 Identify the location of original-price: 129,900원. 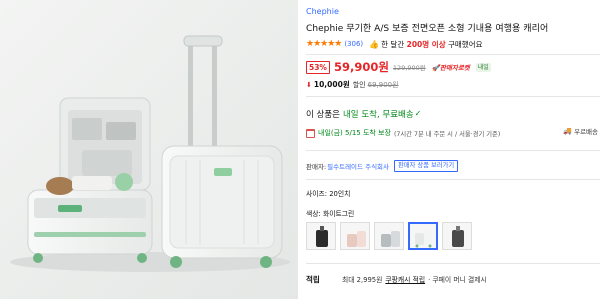
(409, 68).